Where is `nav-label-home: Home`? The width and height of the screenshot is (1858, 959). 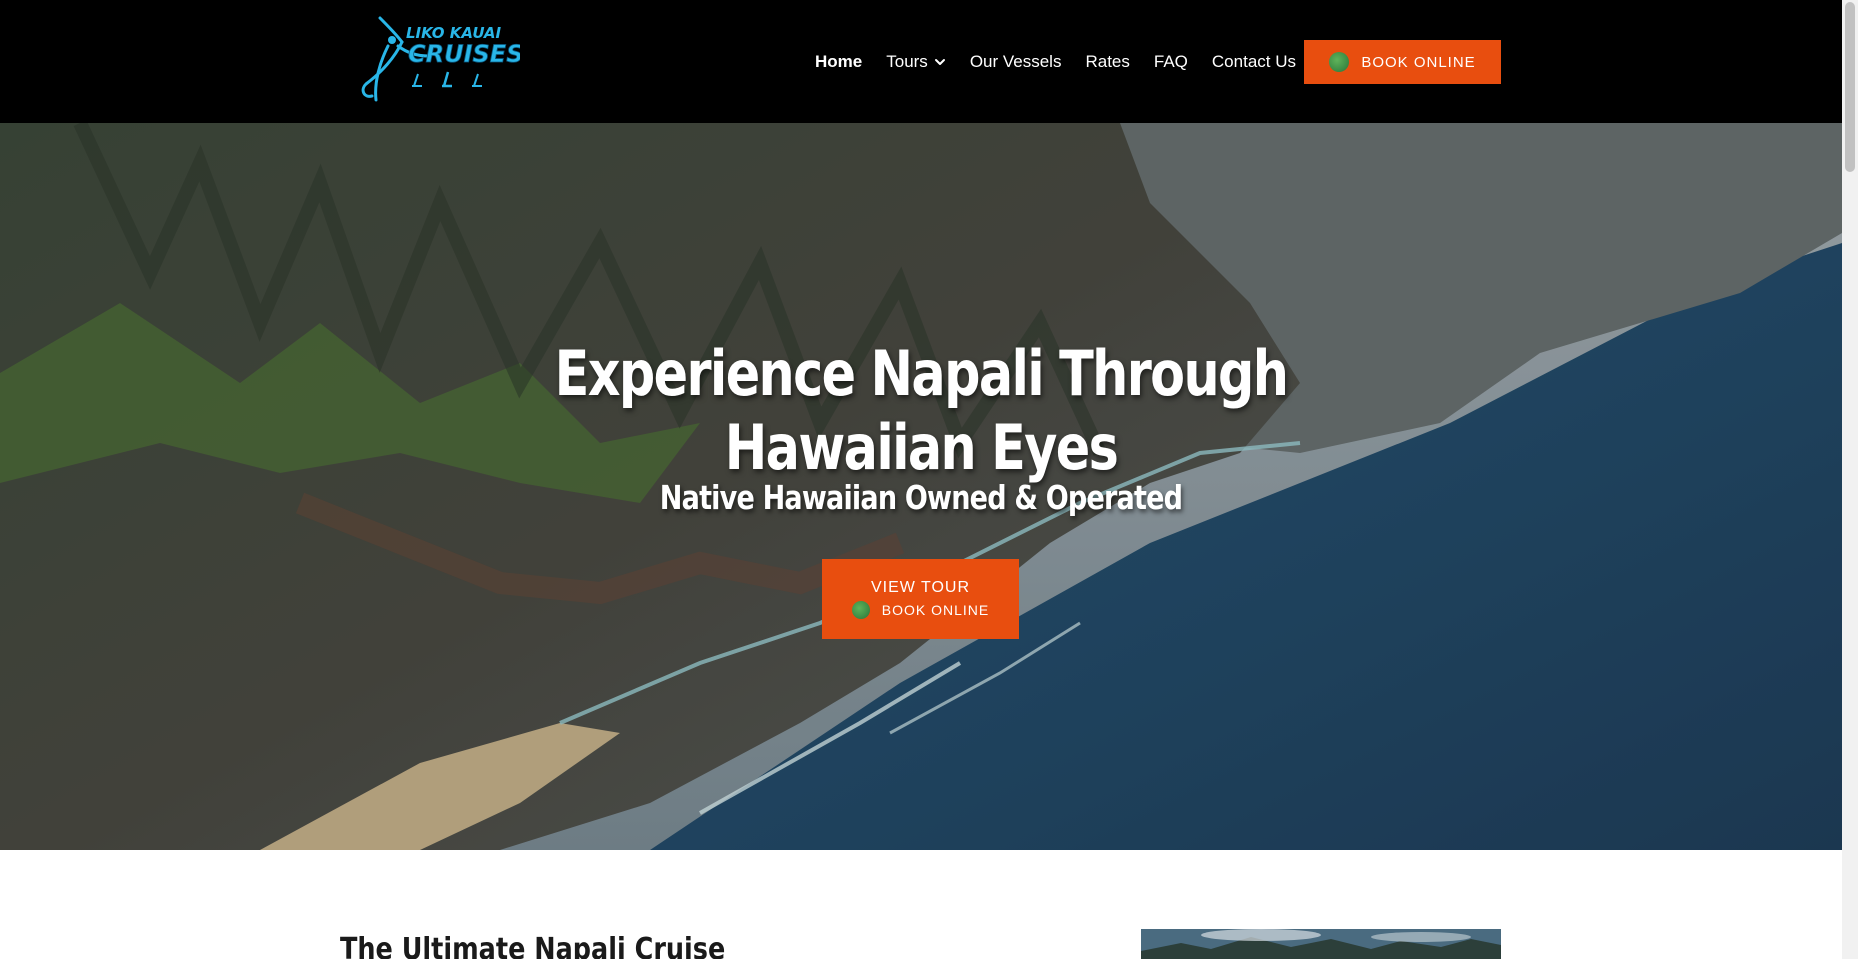
nav-label-home: Home is located at coordinates (839, 61).